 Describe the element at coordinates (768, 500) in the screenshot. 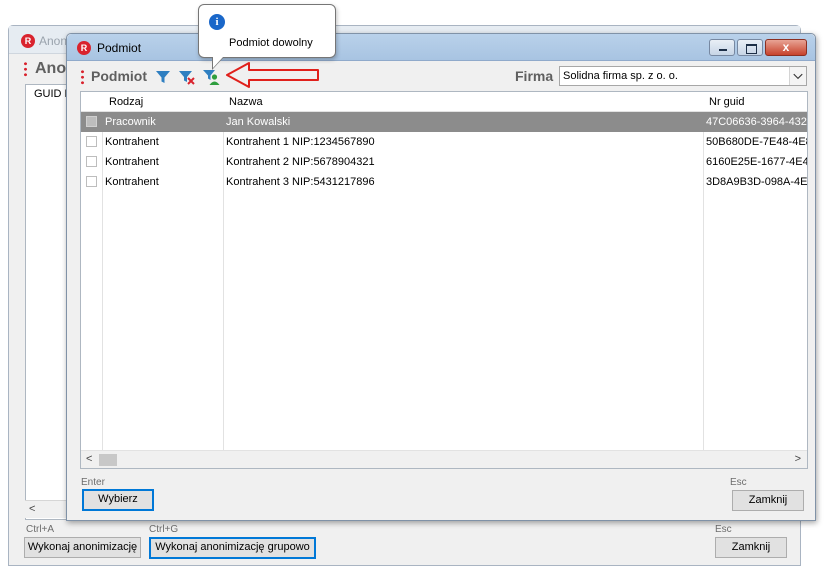

I see `dialog-close-button: Zamknij` at that location.